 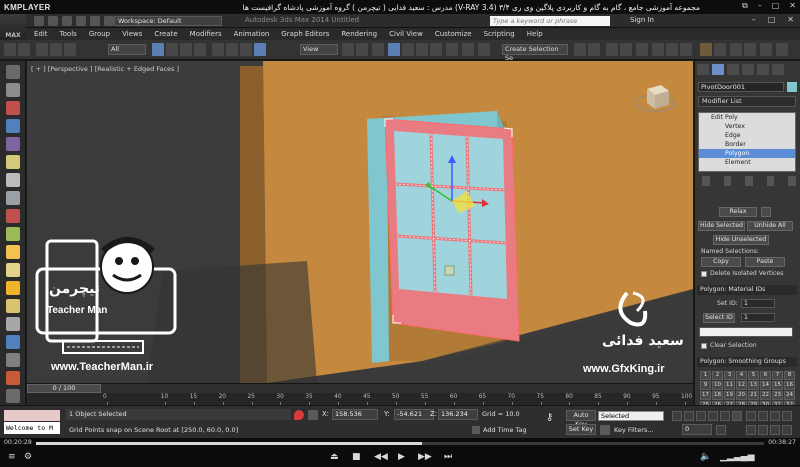 I want to click on menu-help: Help, so click(x=535, y=34).